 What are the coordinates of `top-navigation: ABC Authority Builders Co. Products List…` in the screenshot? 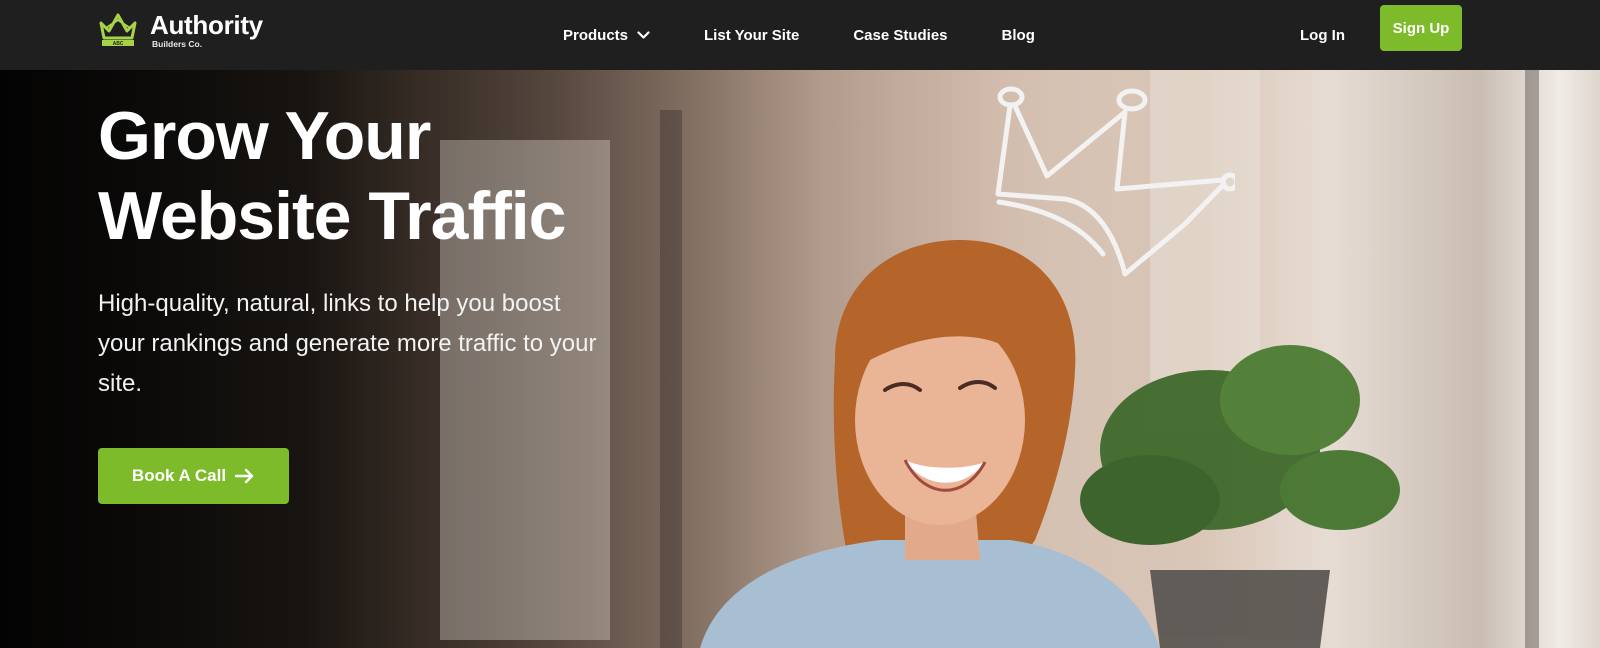 It's located at (800, 35).